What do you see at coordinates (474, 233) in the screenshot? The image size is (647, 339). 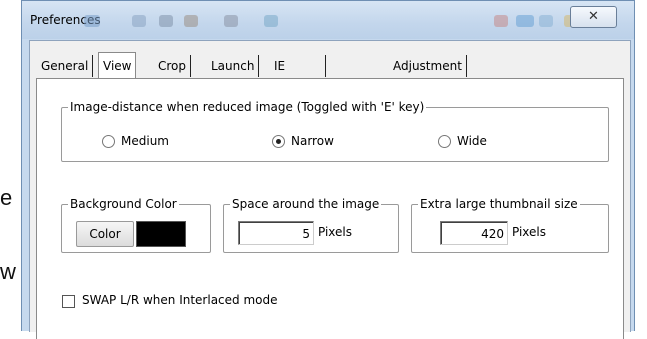 I see `thumbnail-size-input: 420` at bounding box center [474, 233].